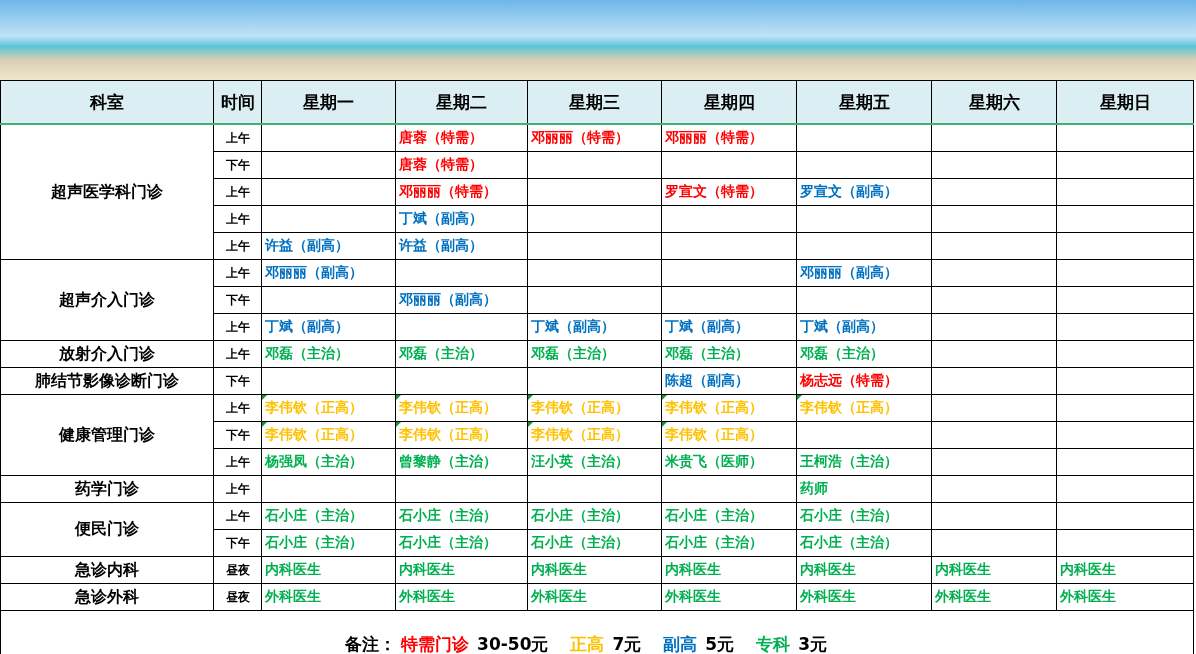 The height and width of the screenshot is (654, 1196). I want to click on fee-type-label: 专科, so click(773, 643).